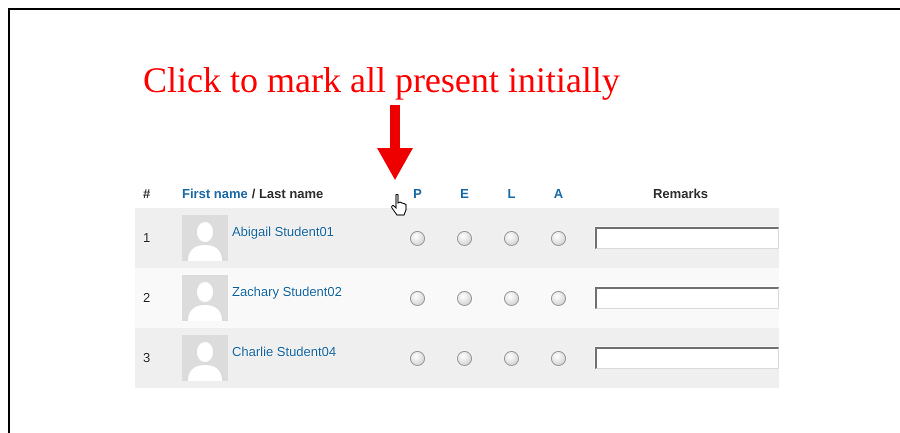 The width and height of the screenshot is (900, 433). I want to click on hand-cursor-icon, so click(400, 205).